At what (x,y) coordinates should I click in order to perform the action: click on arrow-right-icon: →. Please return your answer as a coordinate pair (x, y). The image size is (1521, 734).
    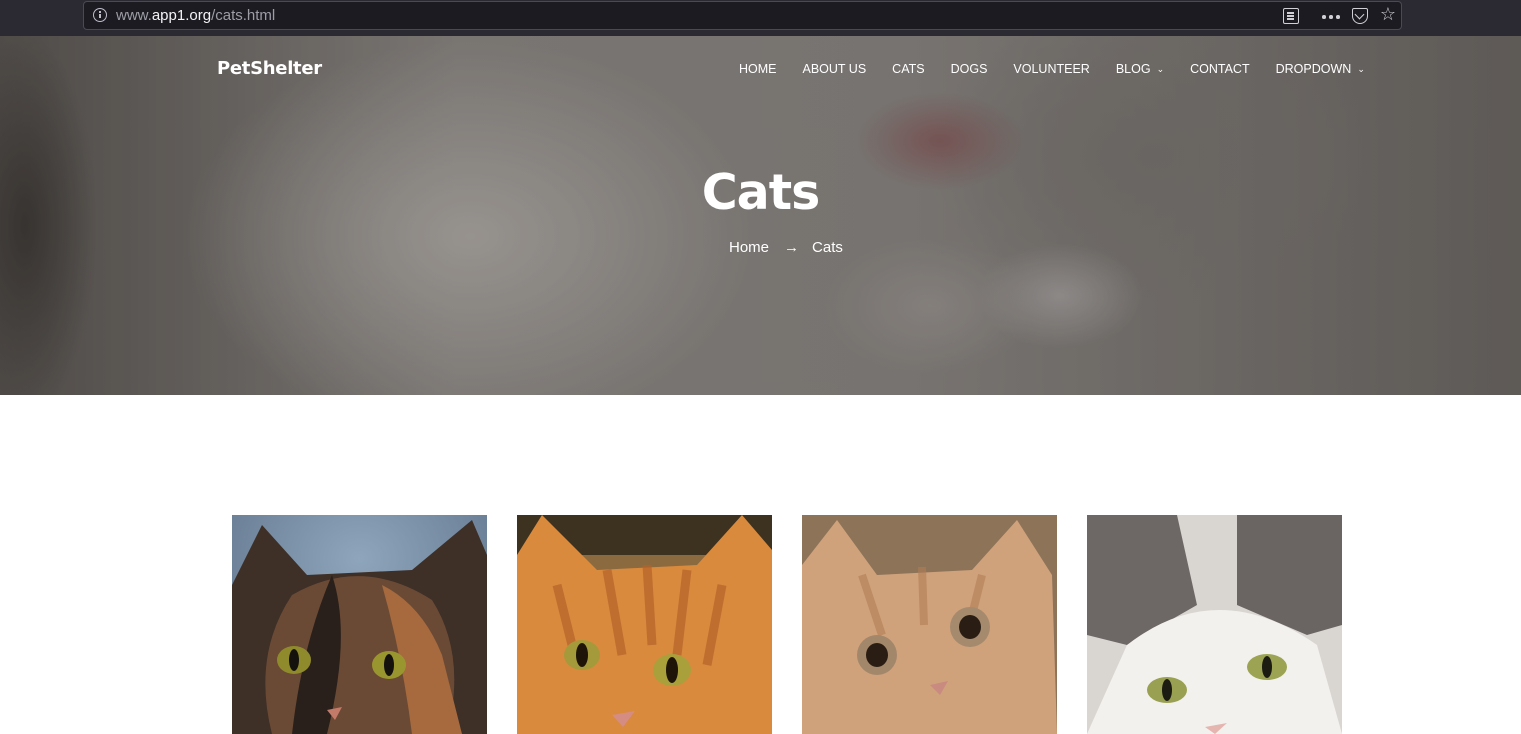
    Looking at the image, I should click on (792, 247).